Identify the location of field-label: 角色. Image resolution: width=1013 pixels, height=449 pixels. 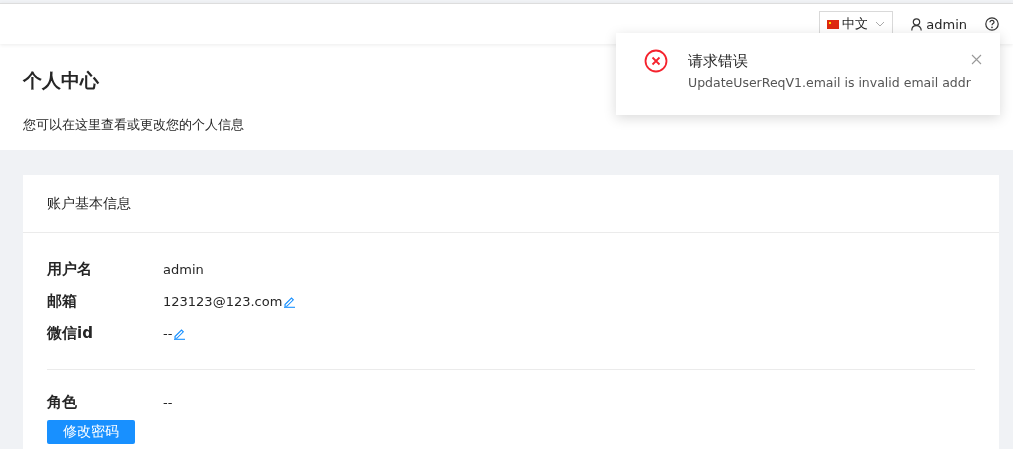
(62, 402).